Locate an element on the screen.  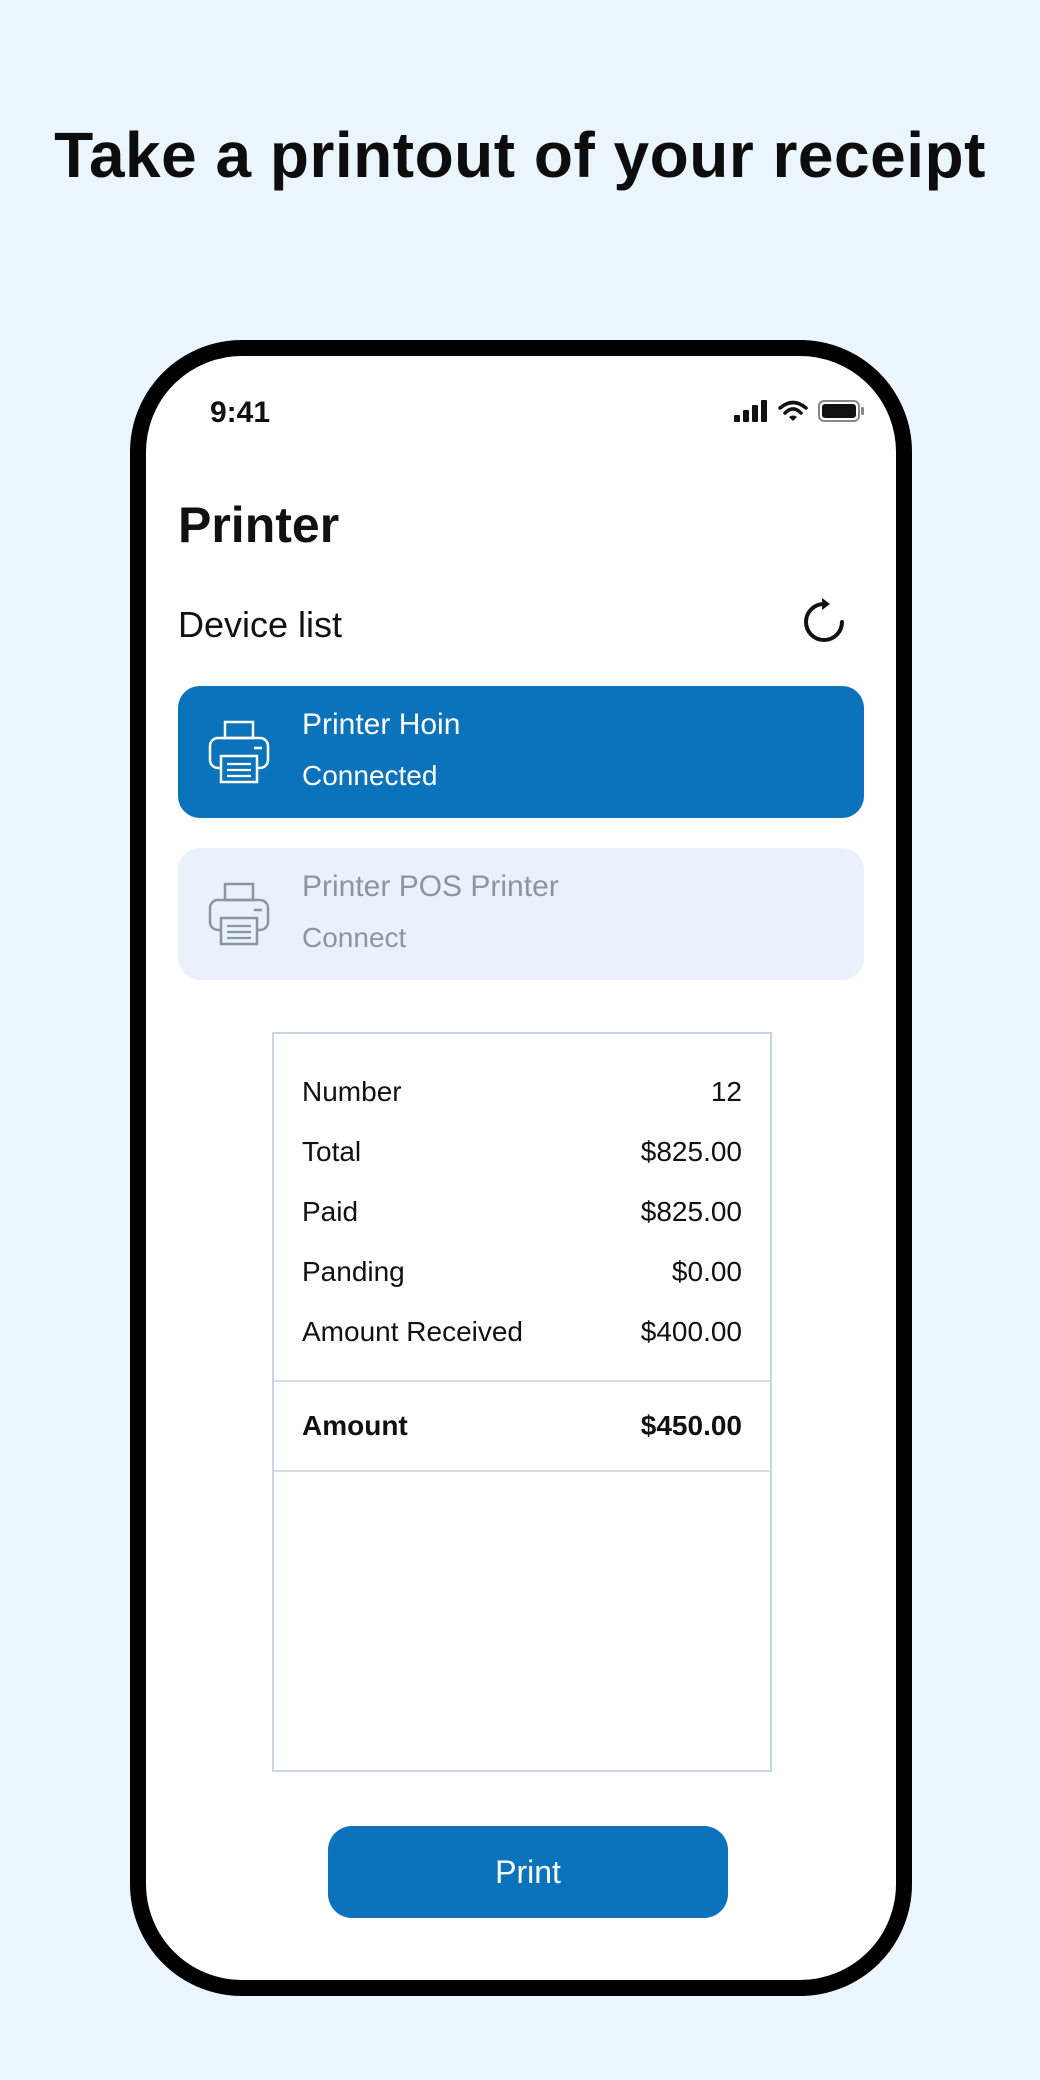
receipt-row-label: Panding is located at coordinates (353, 1271).